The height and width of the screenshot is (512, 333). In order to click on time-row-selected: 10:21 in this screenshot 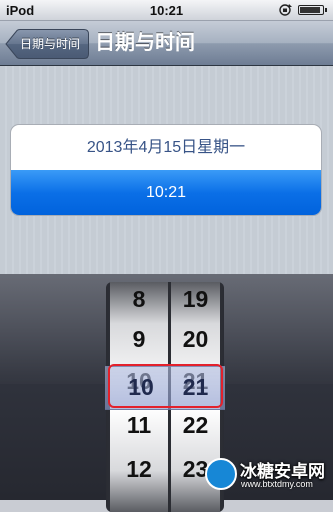, I will do `click(166, 192)`.